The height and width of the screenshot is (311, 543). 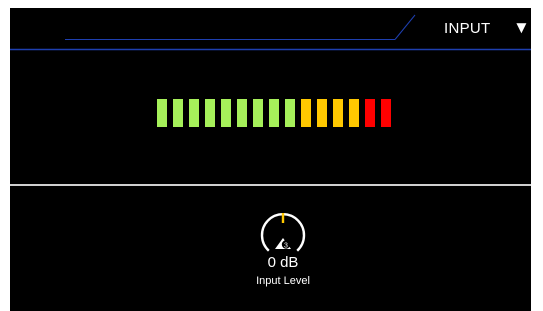 I want to click on header-bar: INPUT ▼, so click(x=270, y=30).